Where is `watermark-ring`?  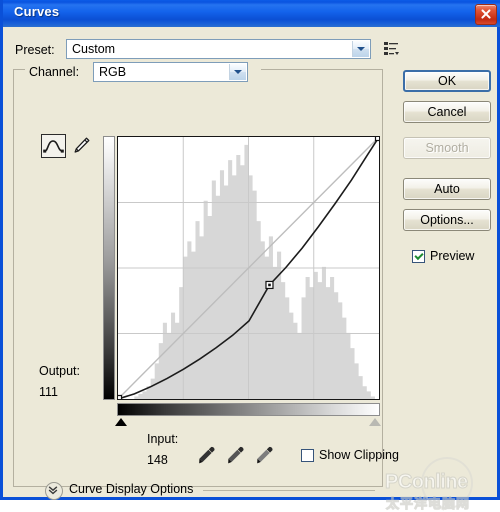 watermark-ring is located at coordinates (447, 483).